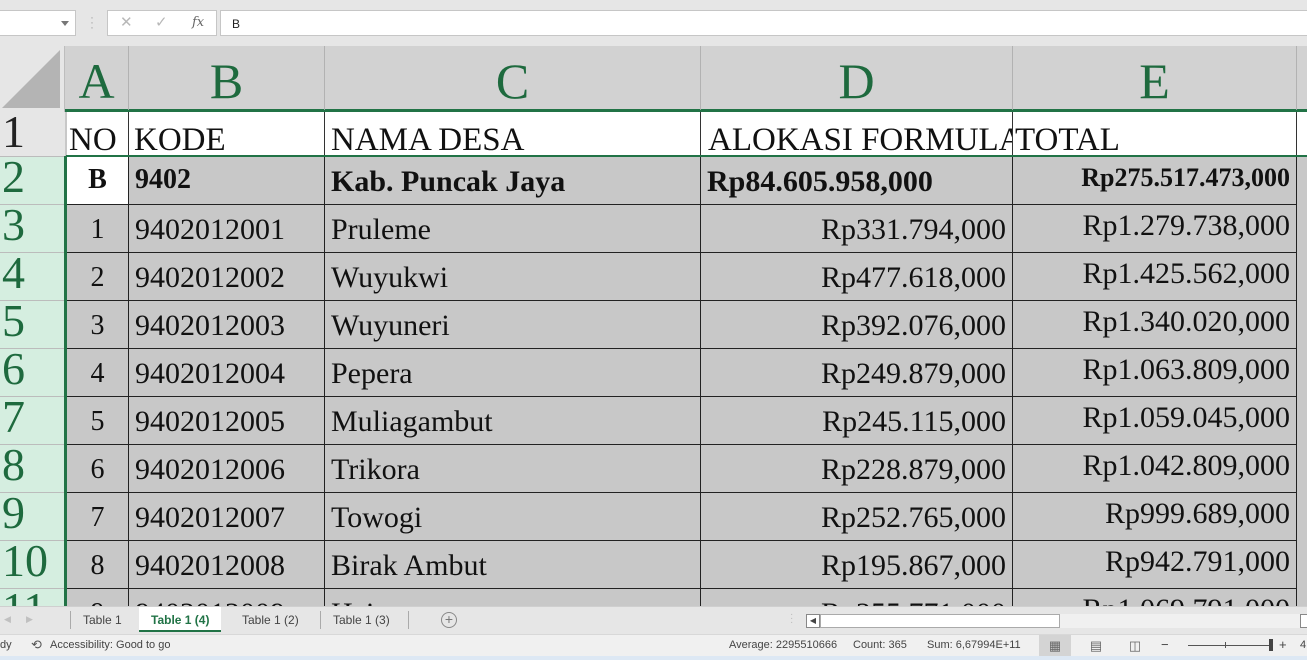 The image size is (1307, 660). I want to click on select-all-button, so click(32, 79).